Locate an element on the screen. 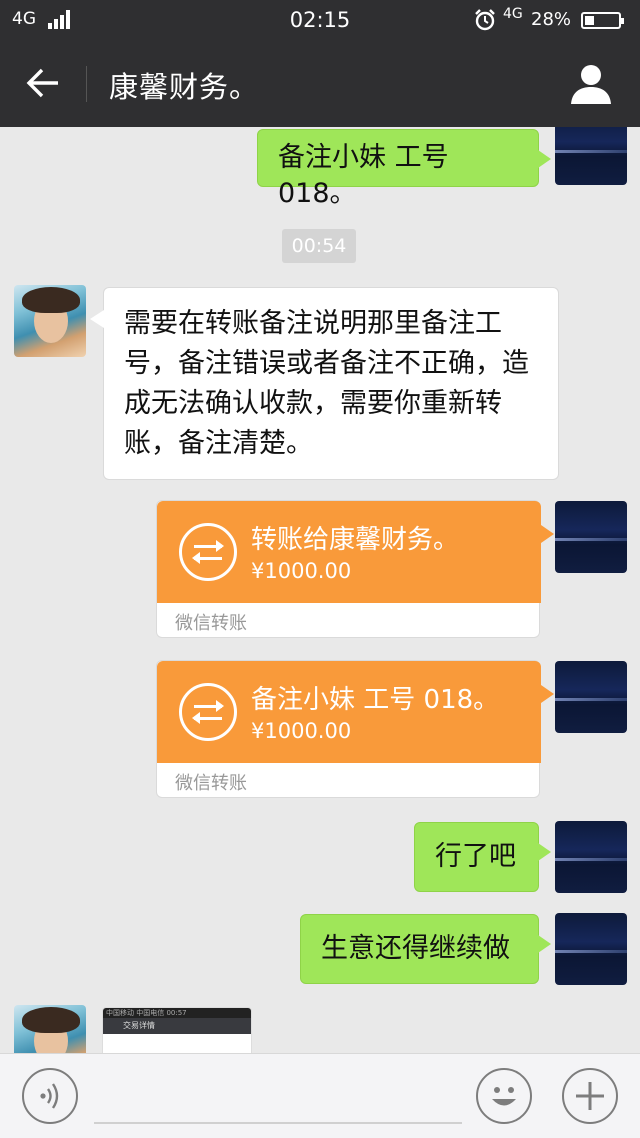  input-bar is located at coordinates (320, 1095).